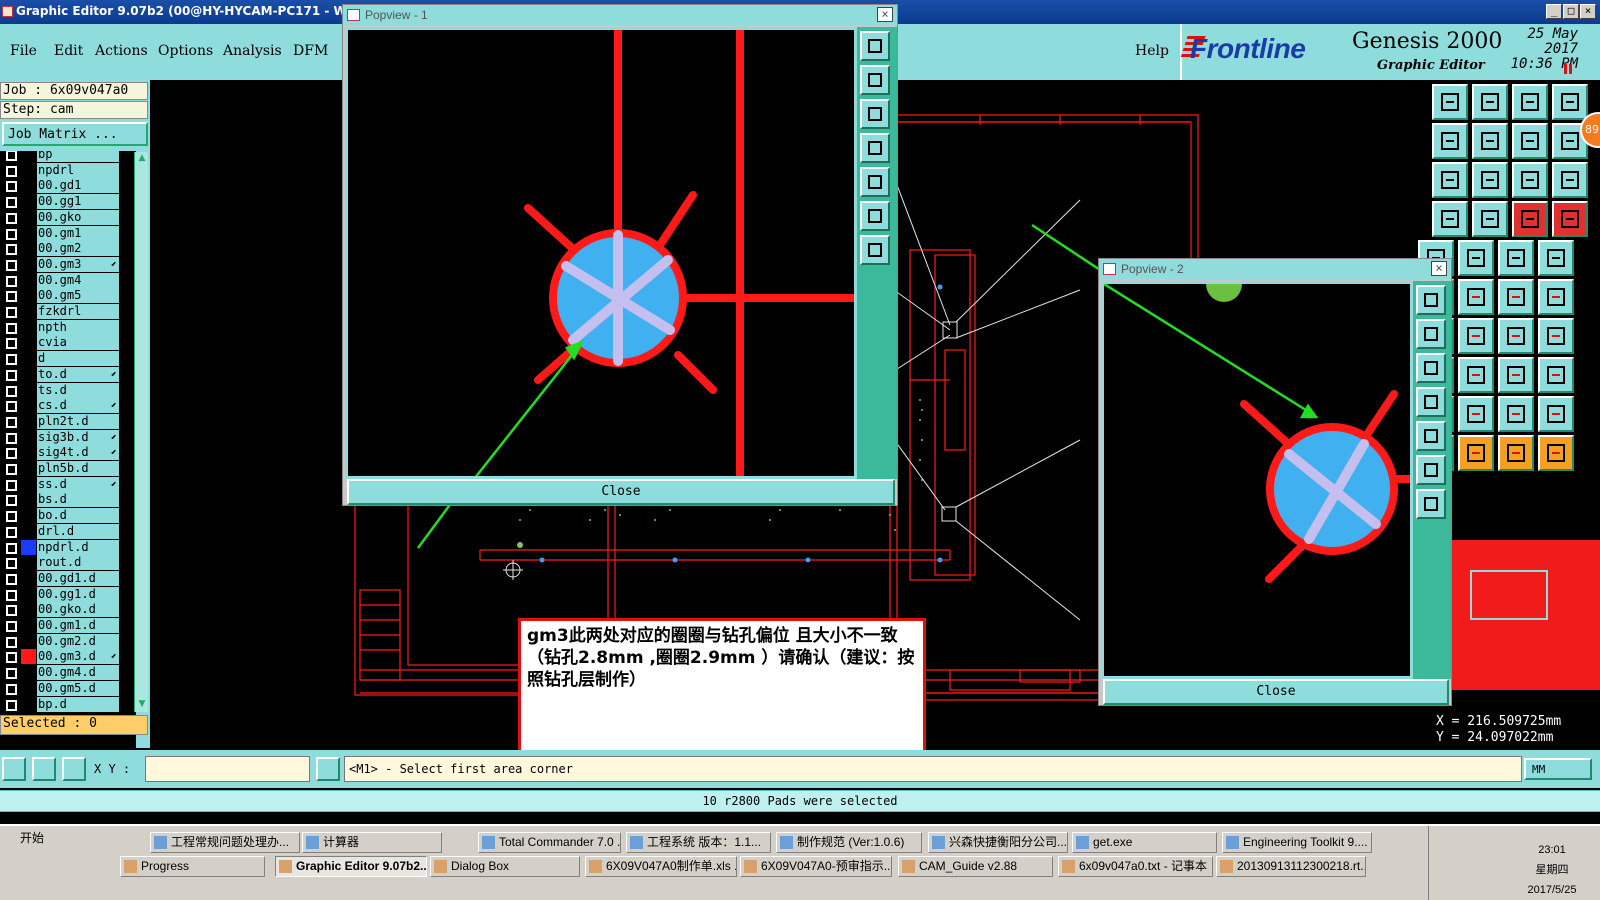 The image size is (1600, 900). What do you see at coordinates (78, 704) in the screenshot?
I see `layer-name: bp.d` at bounding box center [78, 704].